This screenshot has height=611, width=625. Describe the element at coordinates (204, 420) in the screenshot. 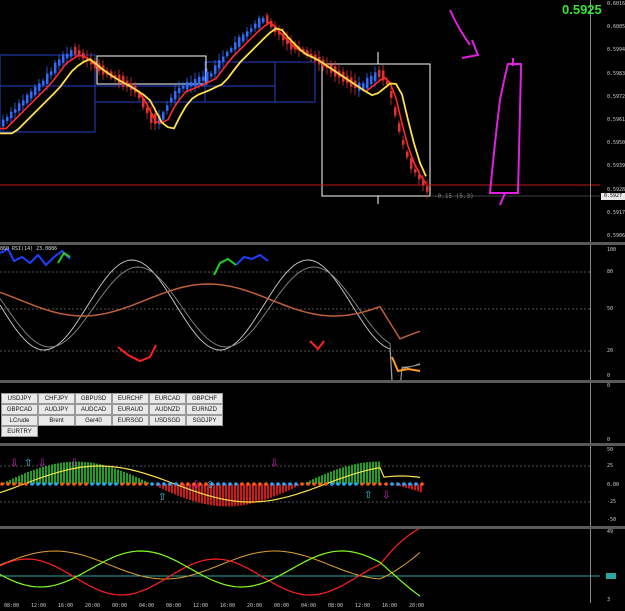

I see `symbol-button-sgdjpy: SGDJPY` at that location.